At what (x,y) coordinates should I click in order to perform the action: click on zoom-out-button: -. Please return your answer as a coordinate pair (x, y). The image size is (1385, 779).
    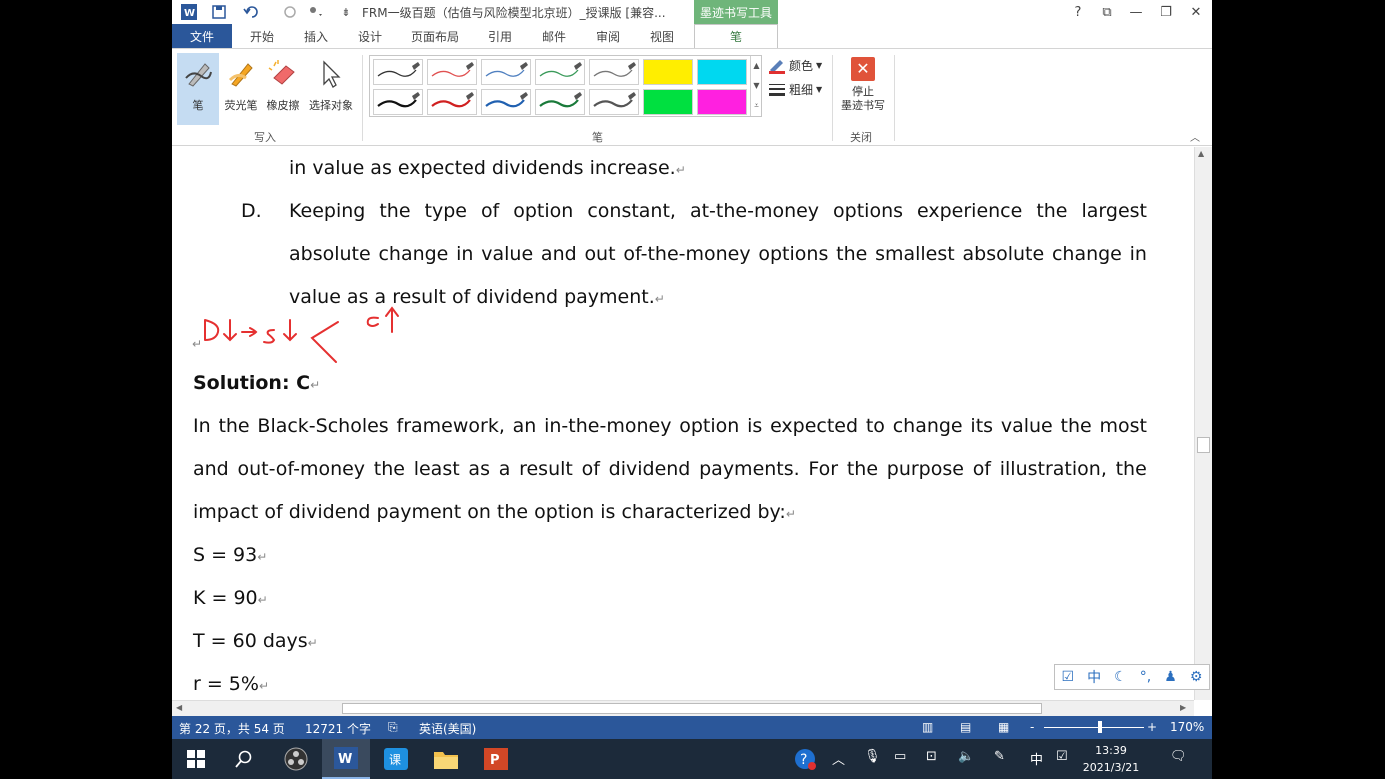
    Looking at the image, I should click on (1032, 727).